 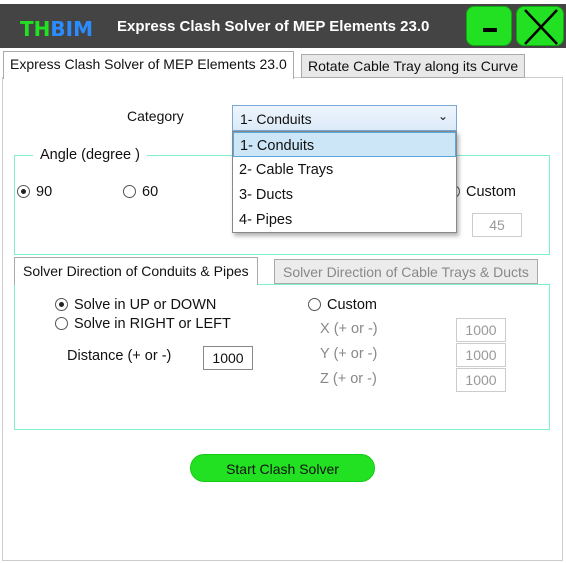 I want to click on category-label: Category, so click(x=155, y=116).